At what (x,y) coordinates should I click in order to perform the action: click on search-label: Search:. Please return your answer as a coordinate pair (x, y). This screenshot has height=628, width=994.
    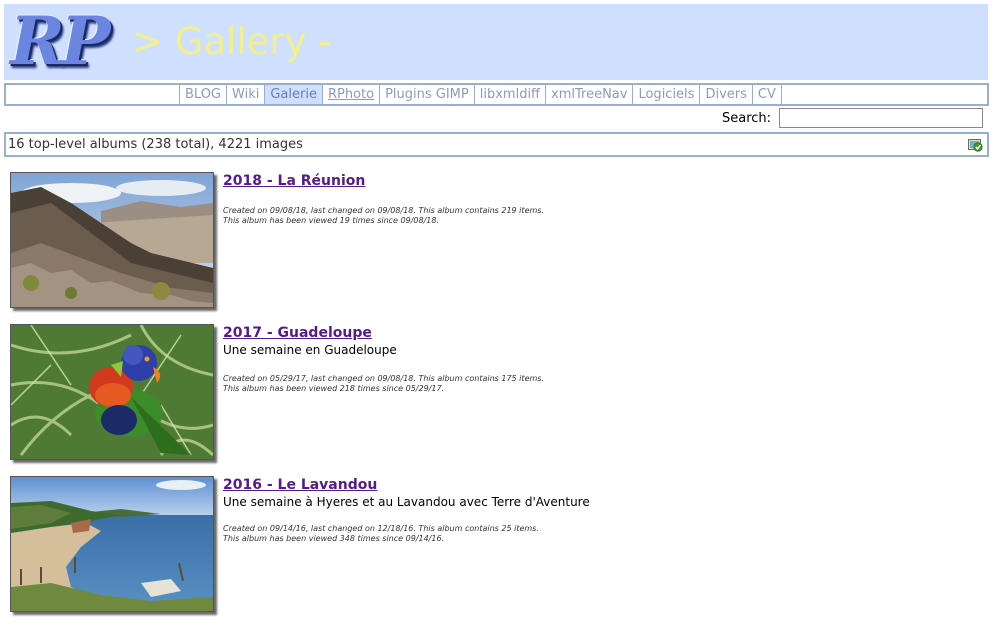
    Looking at the image, I should click on (747, 118).